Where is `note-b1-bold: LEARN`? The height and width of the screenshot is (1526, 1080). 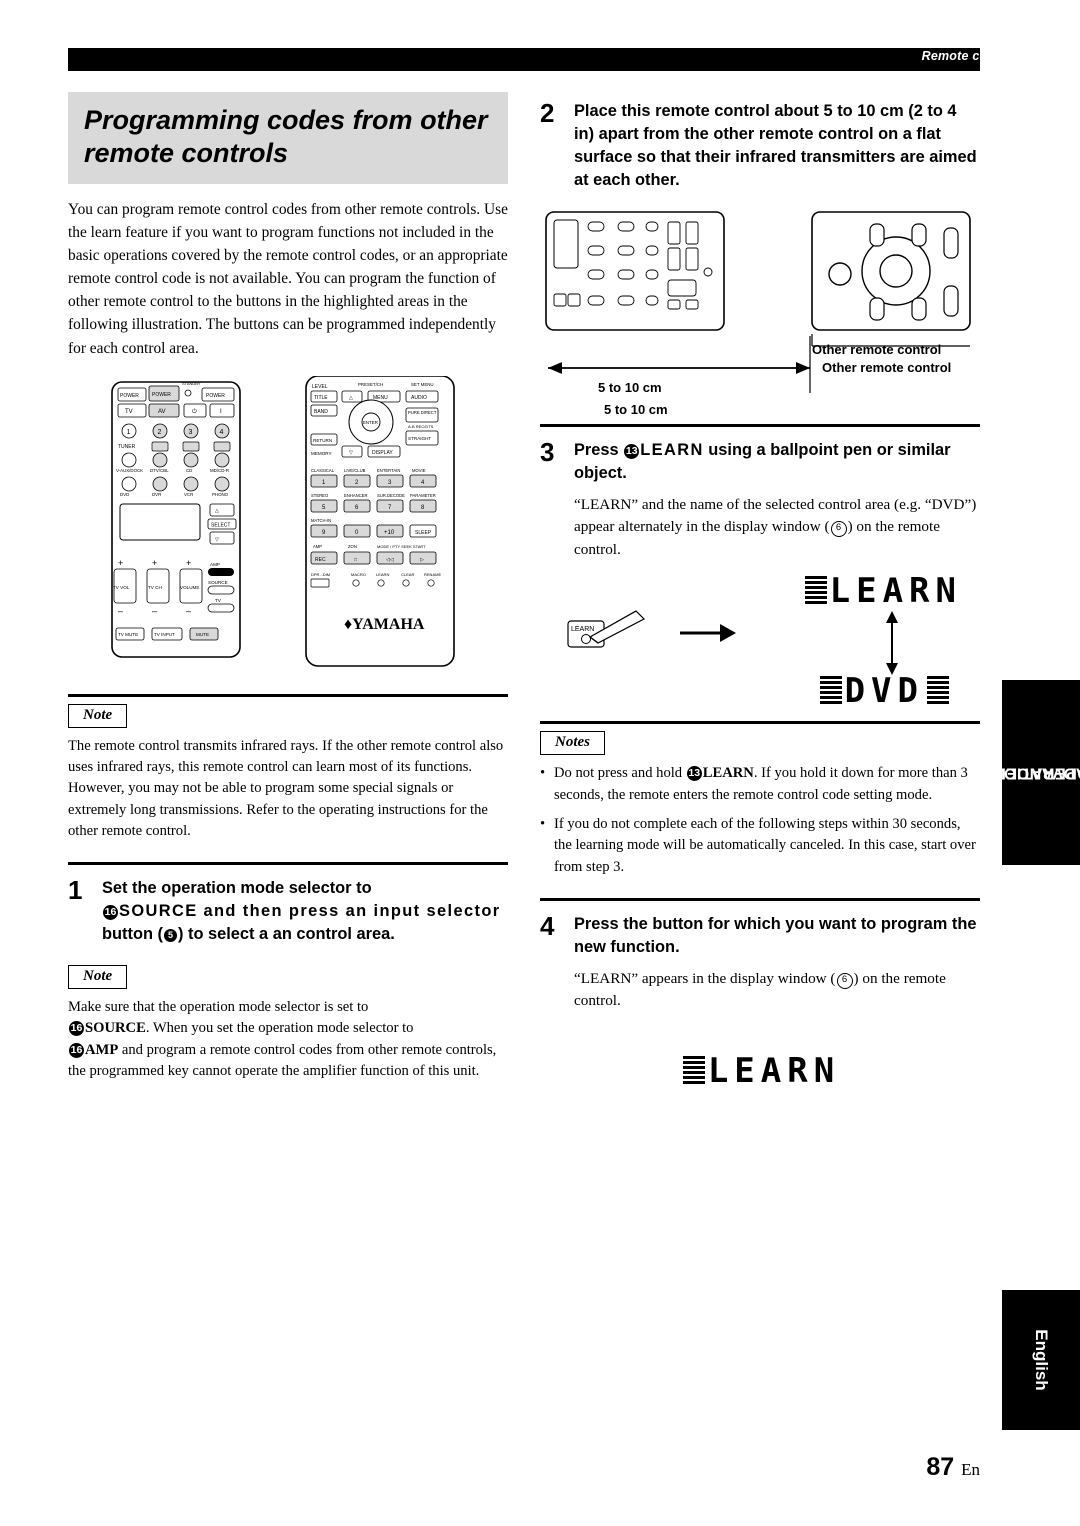 note-b1-bold: LEARN is located at coordinates (728, 773).